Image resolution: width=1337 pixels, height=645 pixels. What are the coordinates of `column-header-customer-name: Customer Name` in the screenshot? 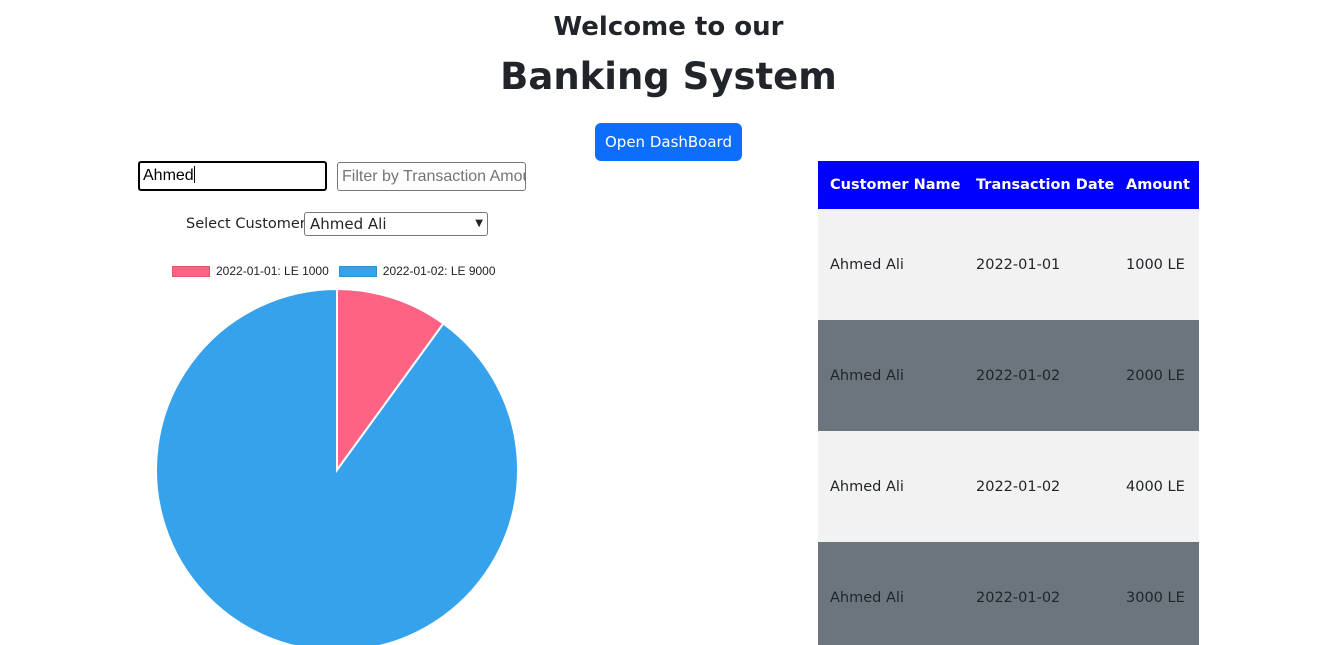 It's located at (891, 185).